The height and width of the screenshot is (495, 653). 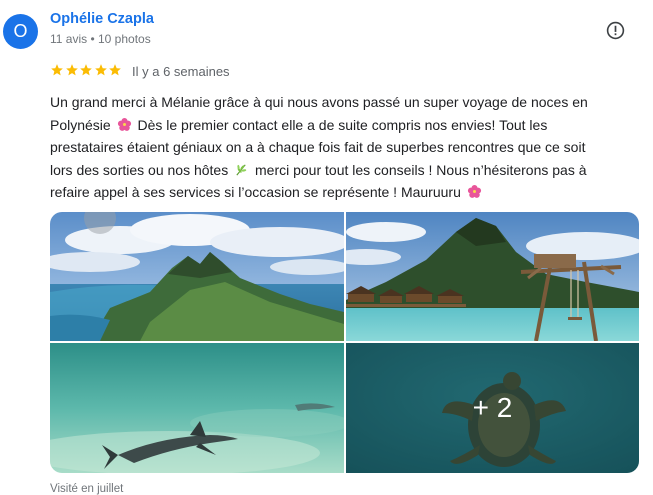 What do you see at coordinates (197, 408) in the screenshot?
I see `photo-shark-underwater` at bounding box center [197, 408].